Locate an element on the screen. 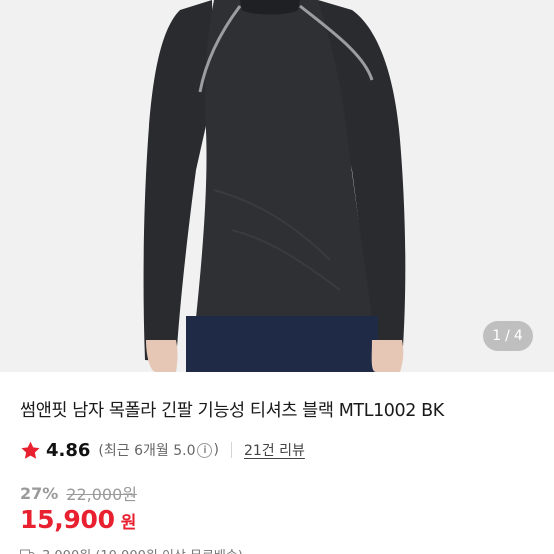  info-icon: i is located at coordinates (205, 450).